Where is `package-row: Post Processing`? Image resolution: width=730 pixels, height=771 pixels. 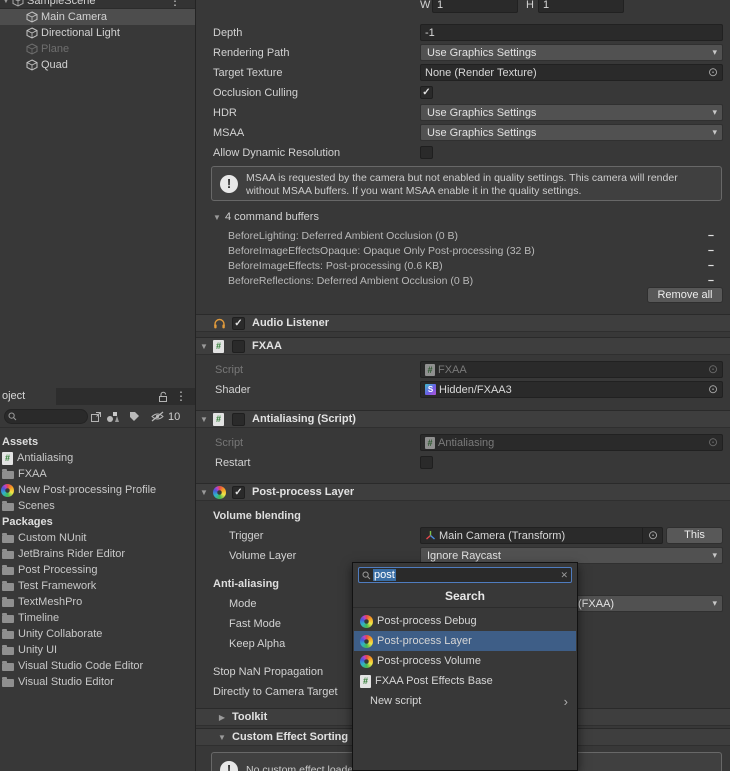 package-row: Post Processing is located at coordinates (97, 570).